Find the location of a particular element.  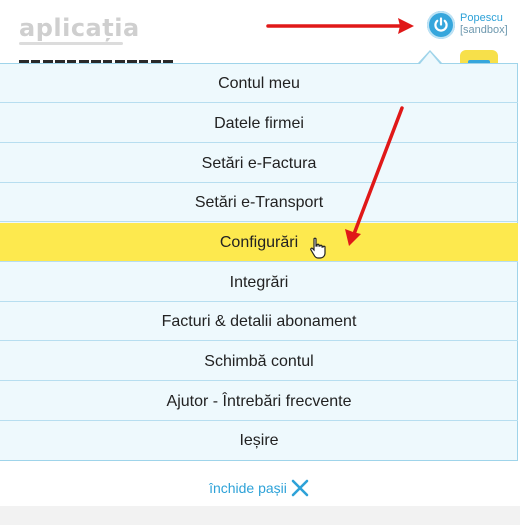

menu-item-configurari: Configurări is located at coordinates (259, 242).